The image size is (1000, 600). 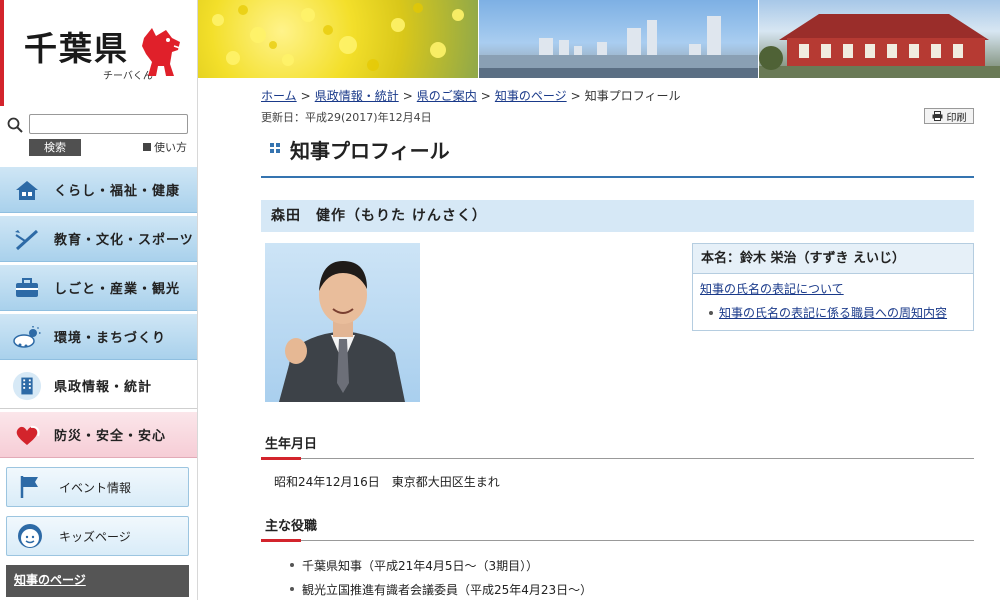 I want to click on logo-title: 千葉県, so click(x=76, y=48).